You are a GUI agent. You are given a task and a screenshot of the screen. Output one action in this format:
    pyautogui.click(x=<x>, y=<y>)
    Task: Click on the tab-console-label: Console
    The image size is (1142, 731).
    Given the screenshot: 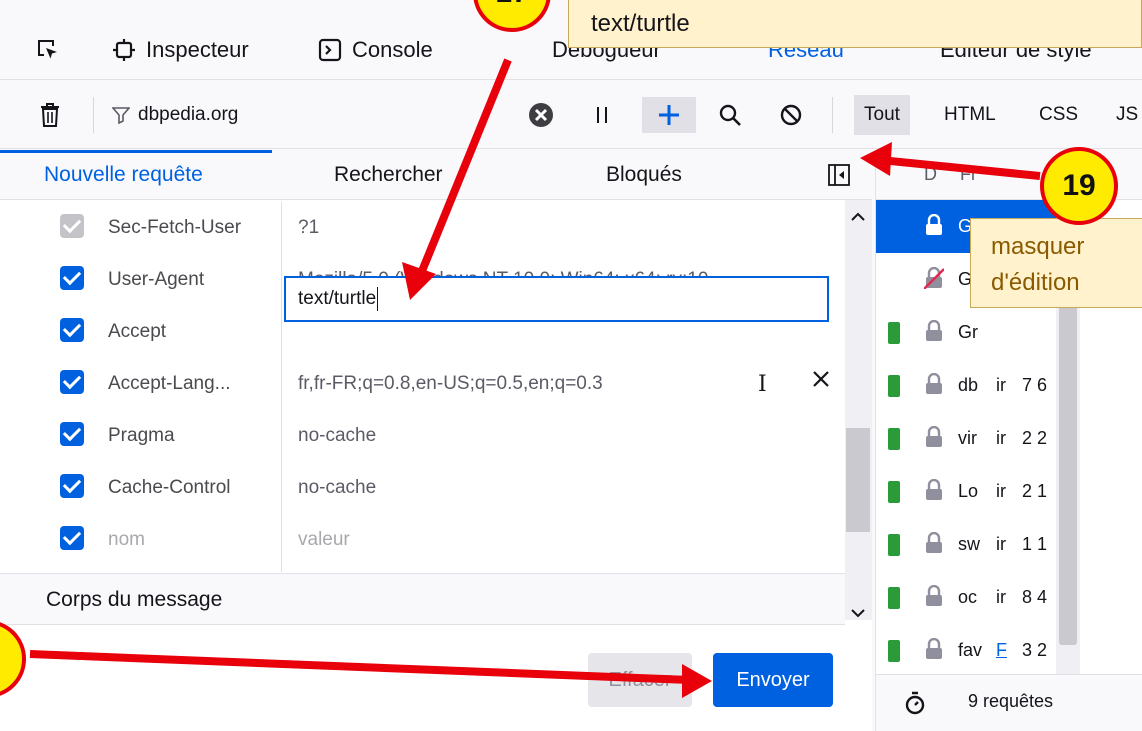 What is the action you would take?
    pyautogui.click(x=392, y=49)
    